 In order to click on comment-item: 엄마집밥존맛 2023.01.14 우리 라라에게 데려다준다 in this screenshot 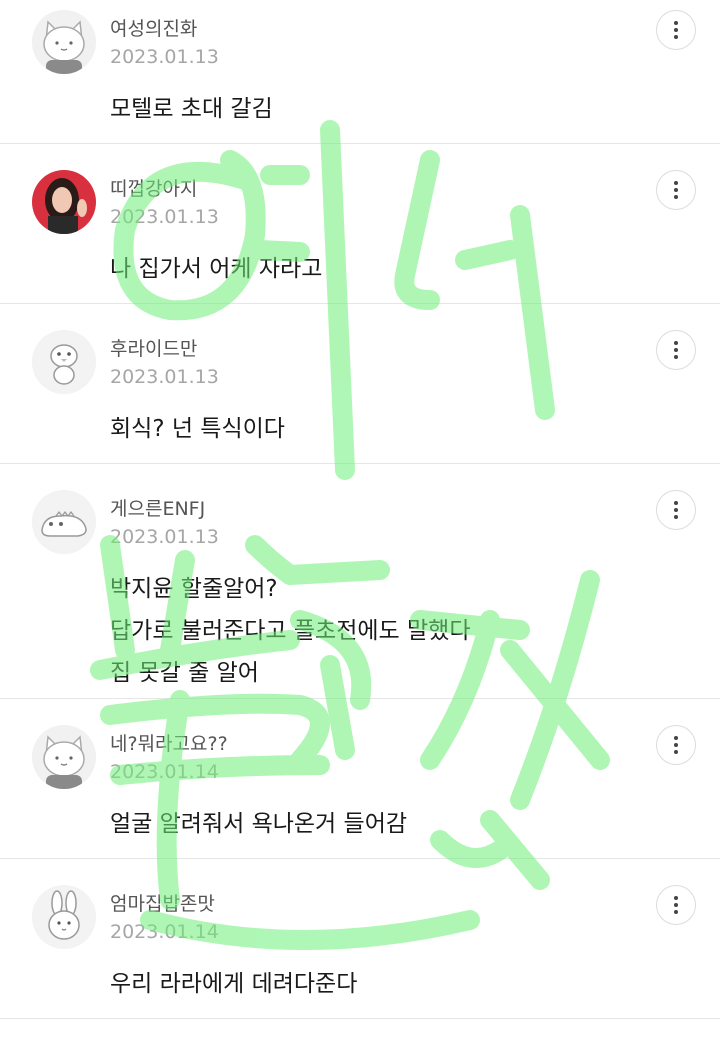, I will do `click(360, 946)`.